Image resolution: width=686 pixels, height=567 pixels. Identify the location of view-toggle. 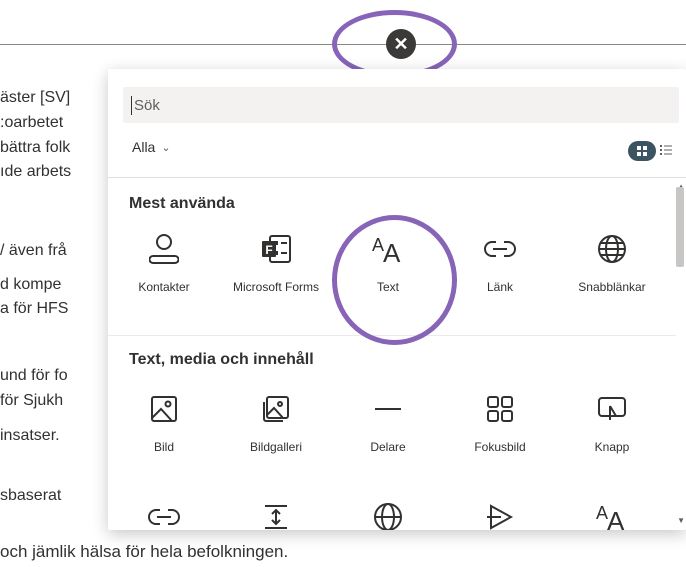
(650, 151).